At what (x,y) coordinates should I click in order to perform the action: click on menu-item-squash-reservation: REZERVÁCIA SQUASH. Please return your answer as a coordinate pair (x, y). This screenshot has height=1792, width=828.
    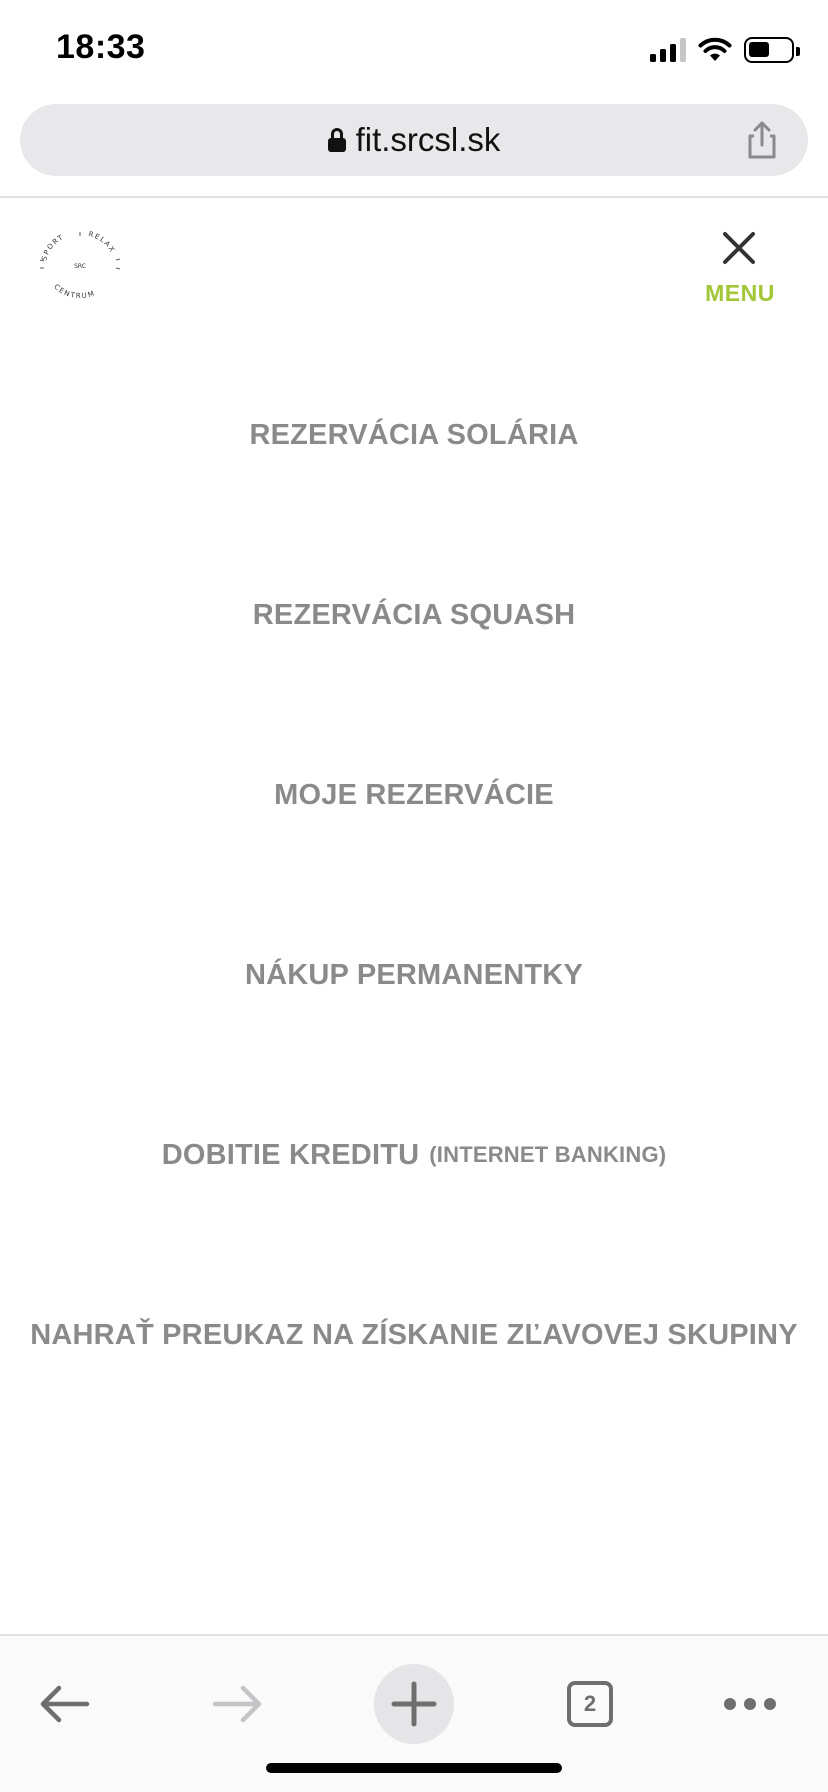
    Looking at the image, I should click on (414, 615).